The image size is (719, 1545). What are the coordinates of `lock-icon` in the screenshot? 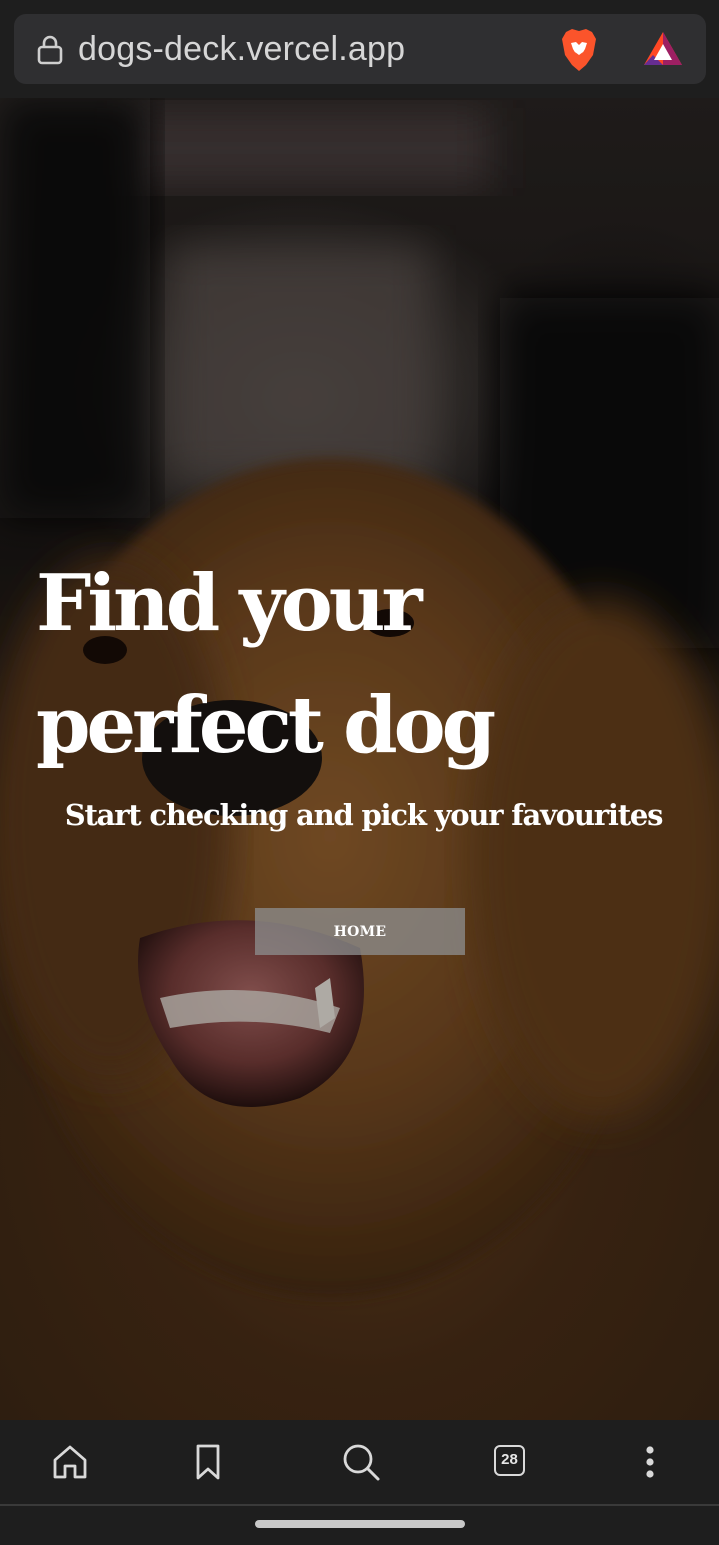 It's located at (50, 52).